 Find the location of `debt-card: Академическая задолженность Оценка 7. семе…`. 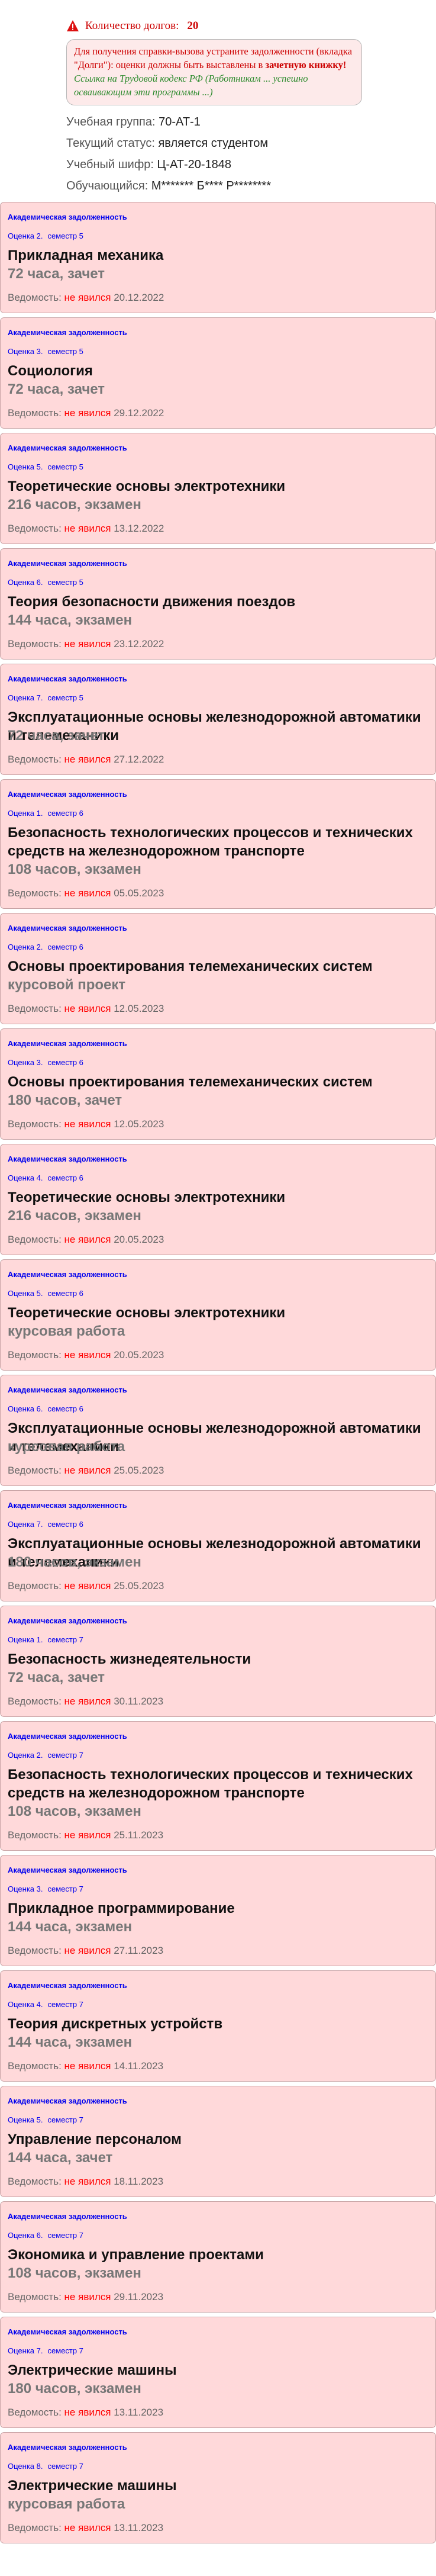

debt-card: Академическая задолженность Оценка 7. семе… is located at coordinates (218, 1545).